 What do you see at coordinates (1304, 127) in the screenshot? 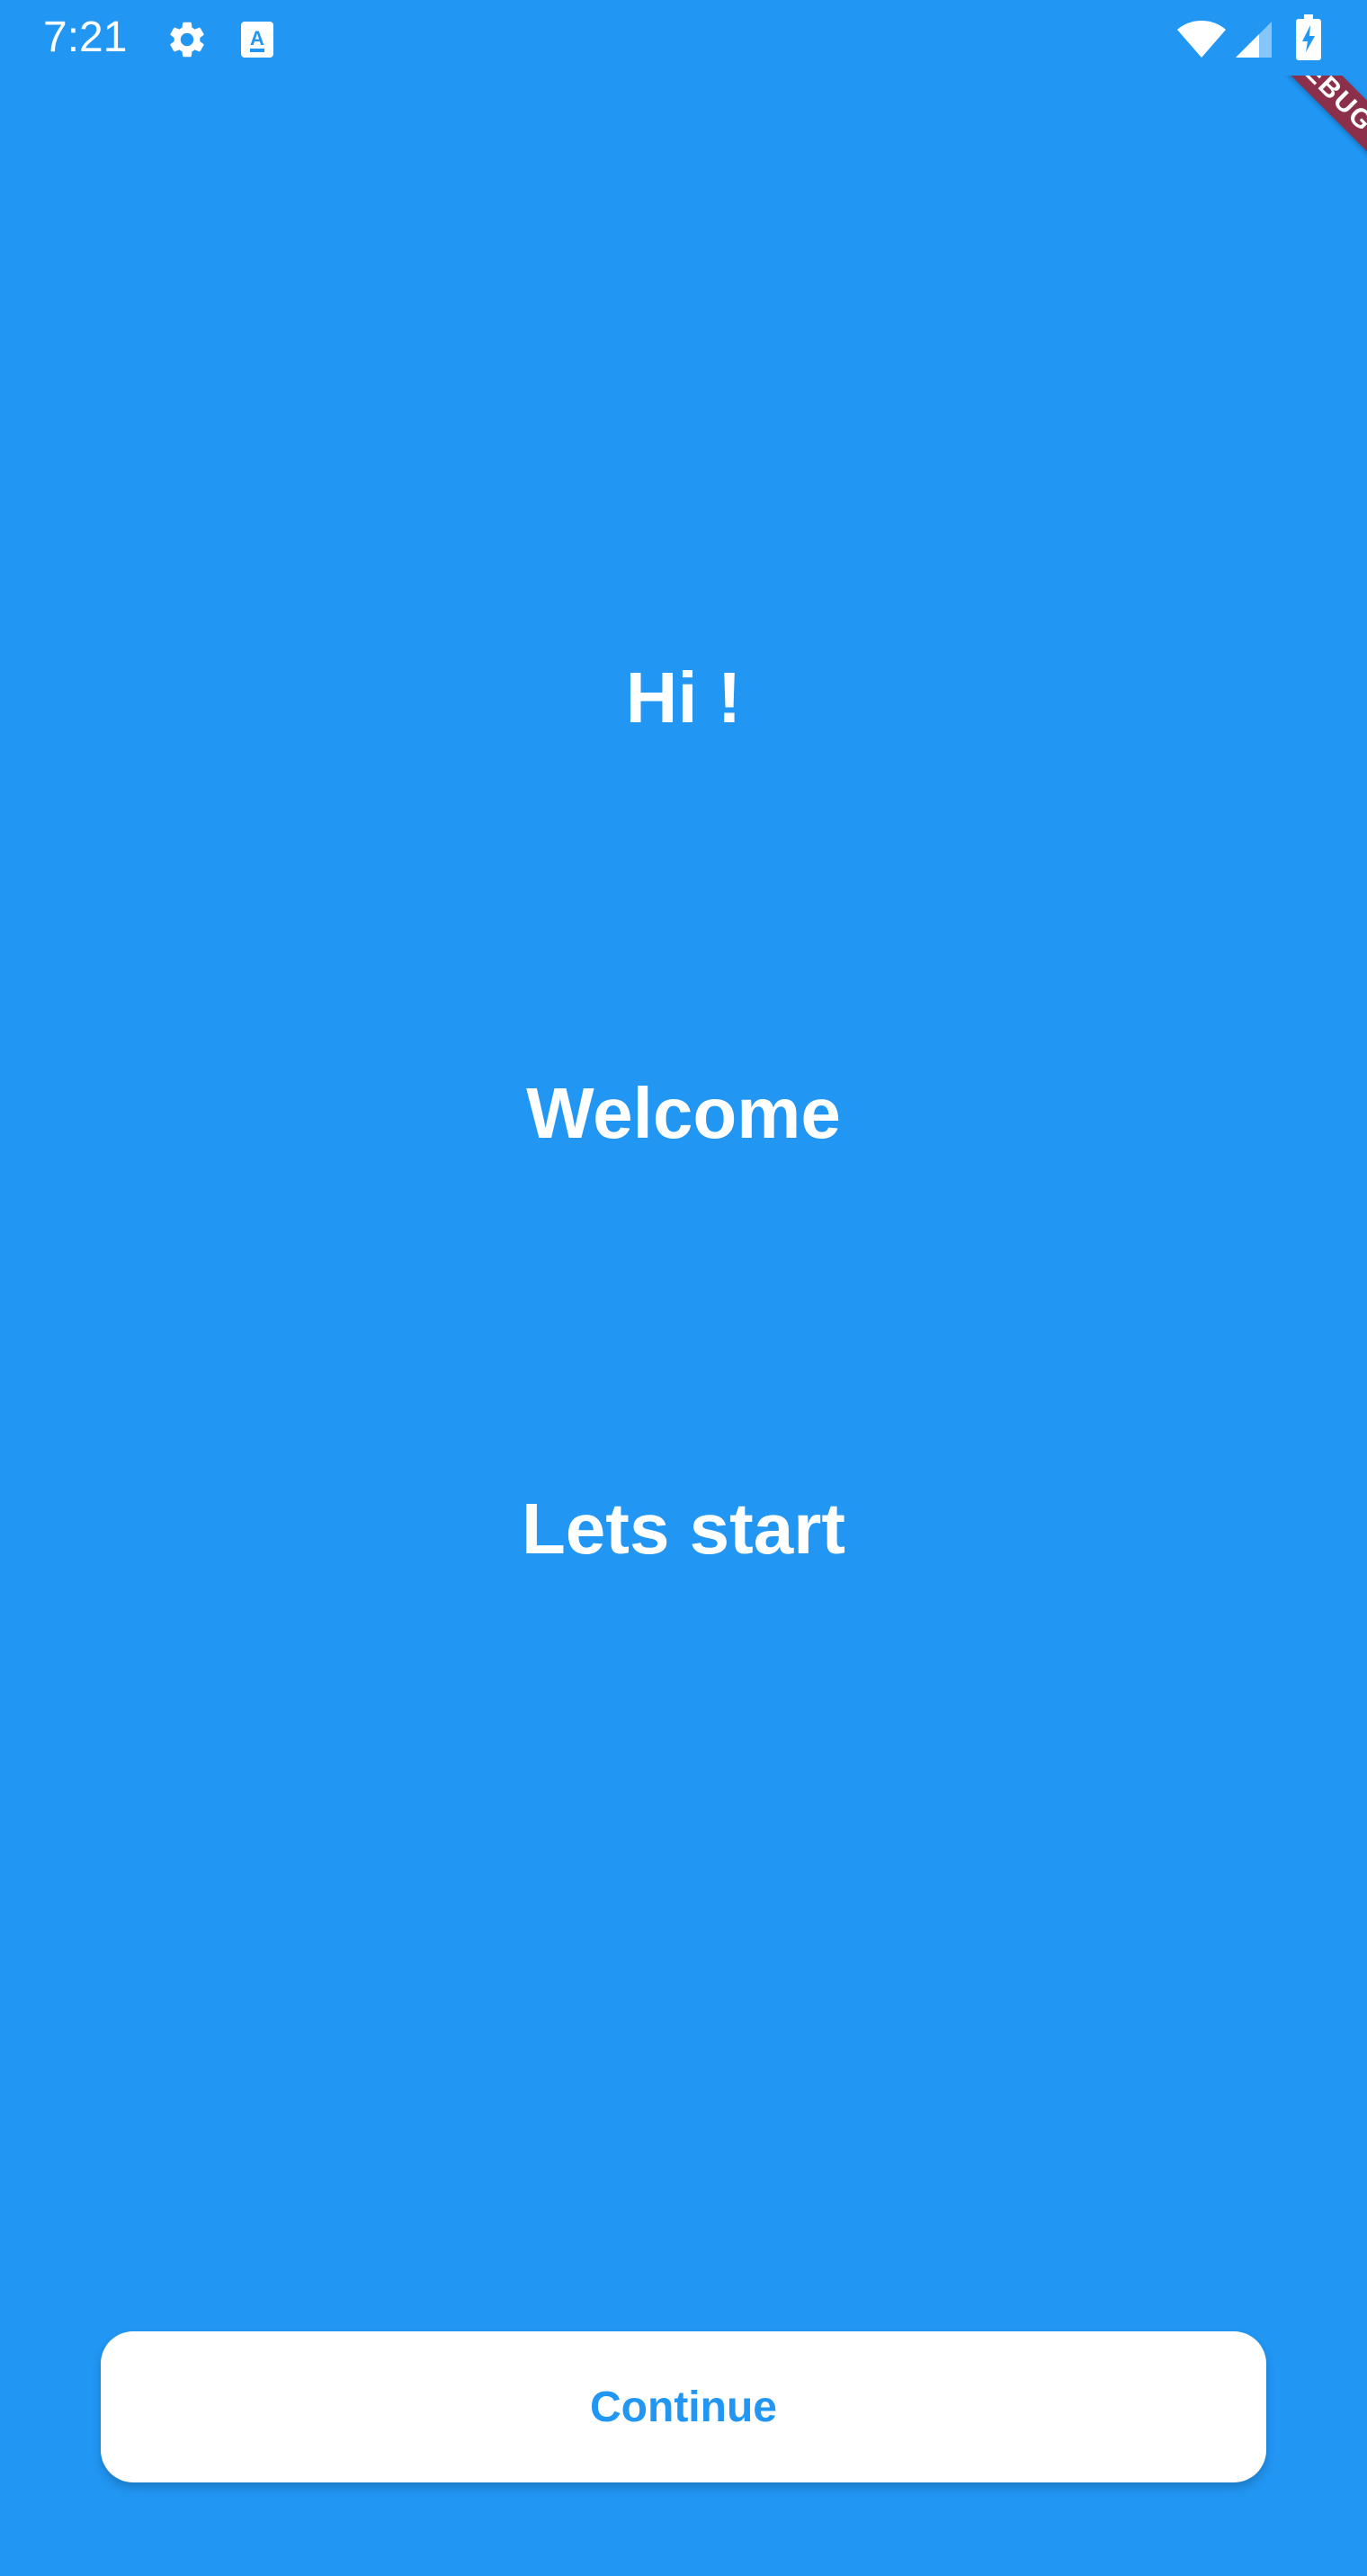
I see `debug-banner: DEBUG` at bounding box center [1304, 127].